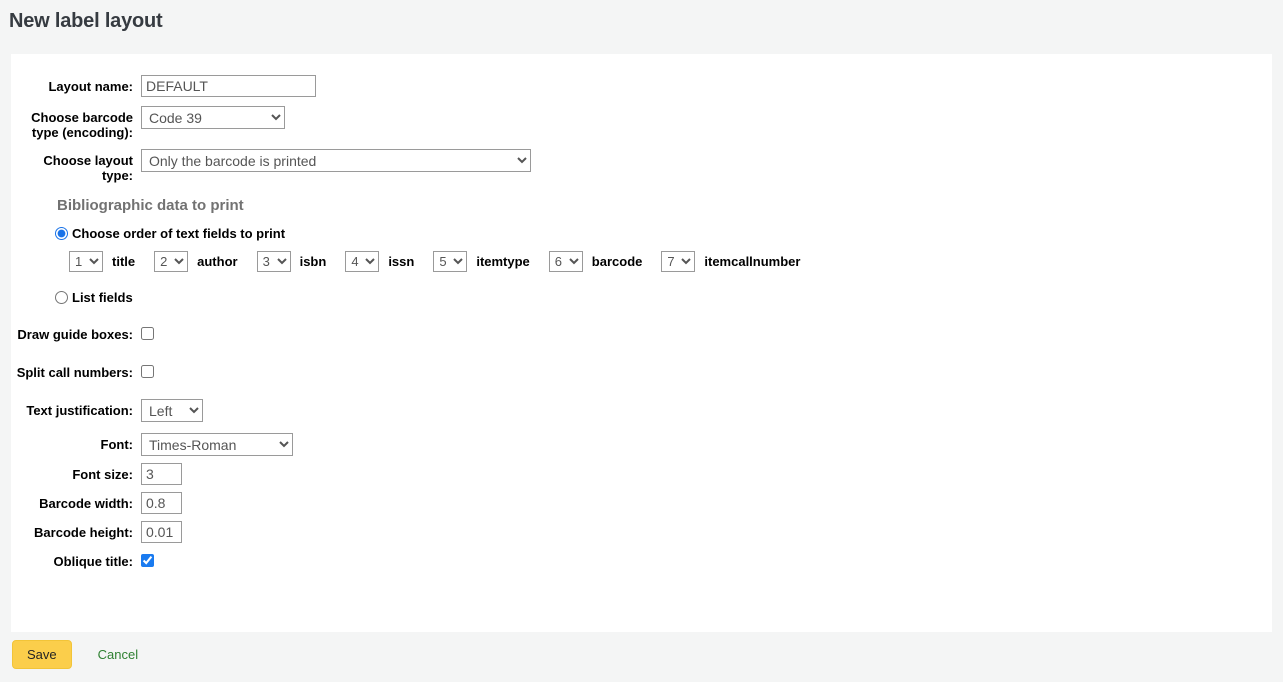 This screenshot has height=682, width=1283. I want to click on barcode-height-control, so click(161, 532).